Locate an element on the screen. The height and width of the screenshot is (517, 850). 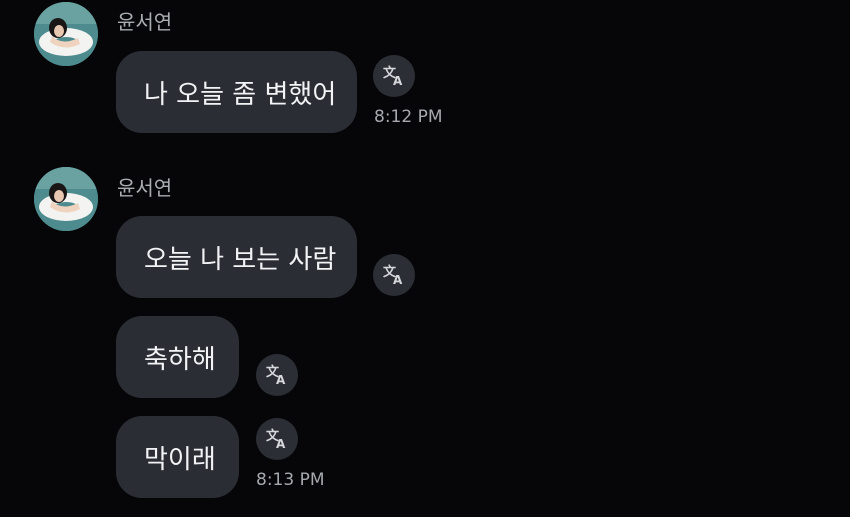
message-bubble: 막이래 is located at coordinates (177, 457).